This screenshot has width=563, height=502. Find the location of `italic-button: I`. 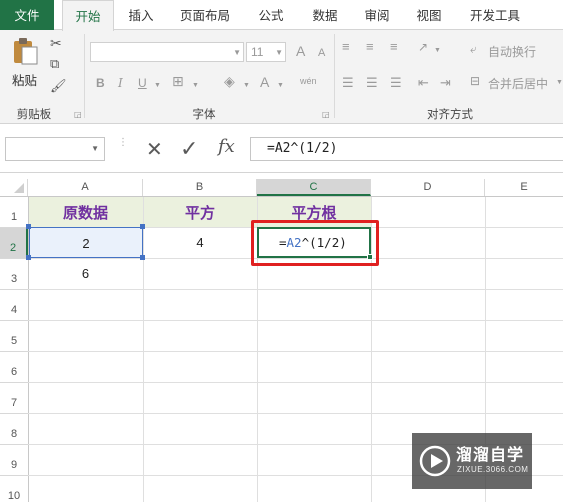

italic-button: I is located at coordinates (120, 83).